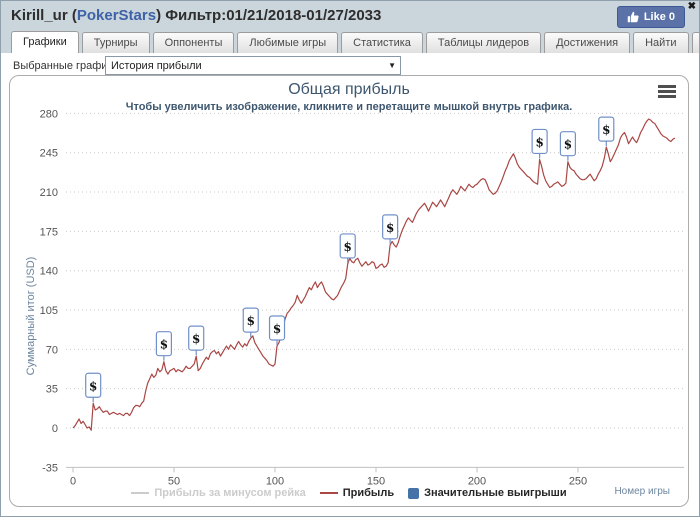  I want to click on blue-square-swatch, so click(414, 493).